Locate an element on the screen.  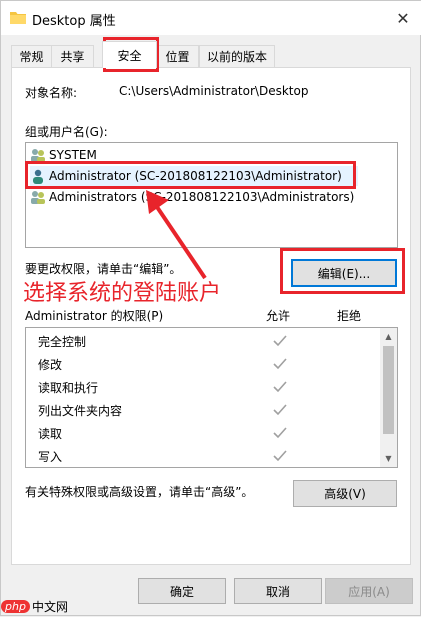
permission-row: 列出文件夹内容 is located at coordinates (80, 410).